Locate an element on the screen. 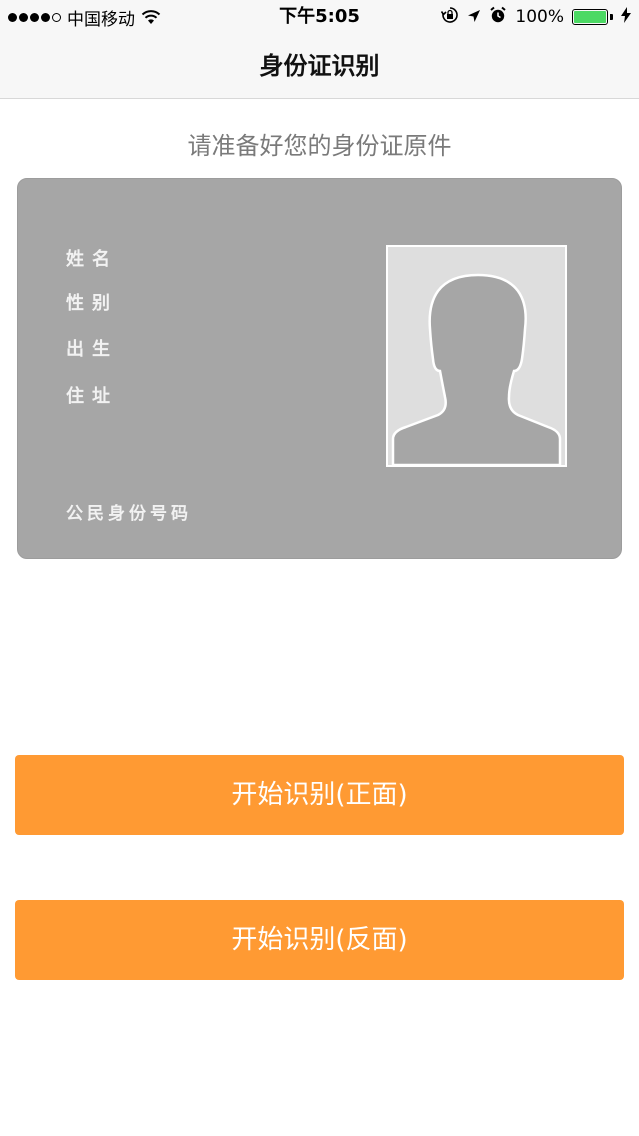 The image size is (639, 1136). card-label-name: 姓名 is located at coordinates (92, 259).